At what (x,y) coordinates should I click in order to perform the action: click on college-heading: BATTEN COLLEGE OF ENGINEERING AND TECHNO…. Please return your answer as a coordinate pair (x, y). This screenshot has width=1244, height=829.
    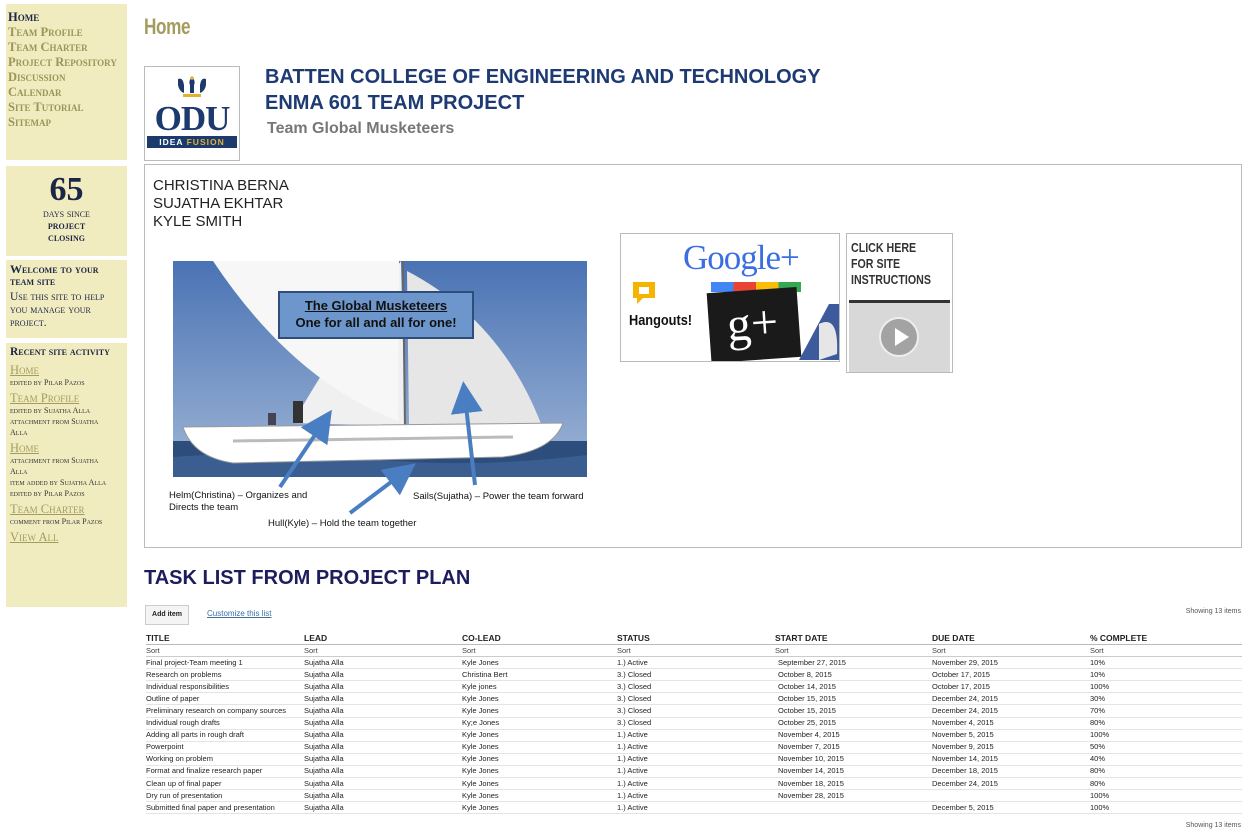
    Looking at the image, I should click on (543, 77).